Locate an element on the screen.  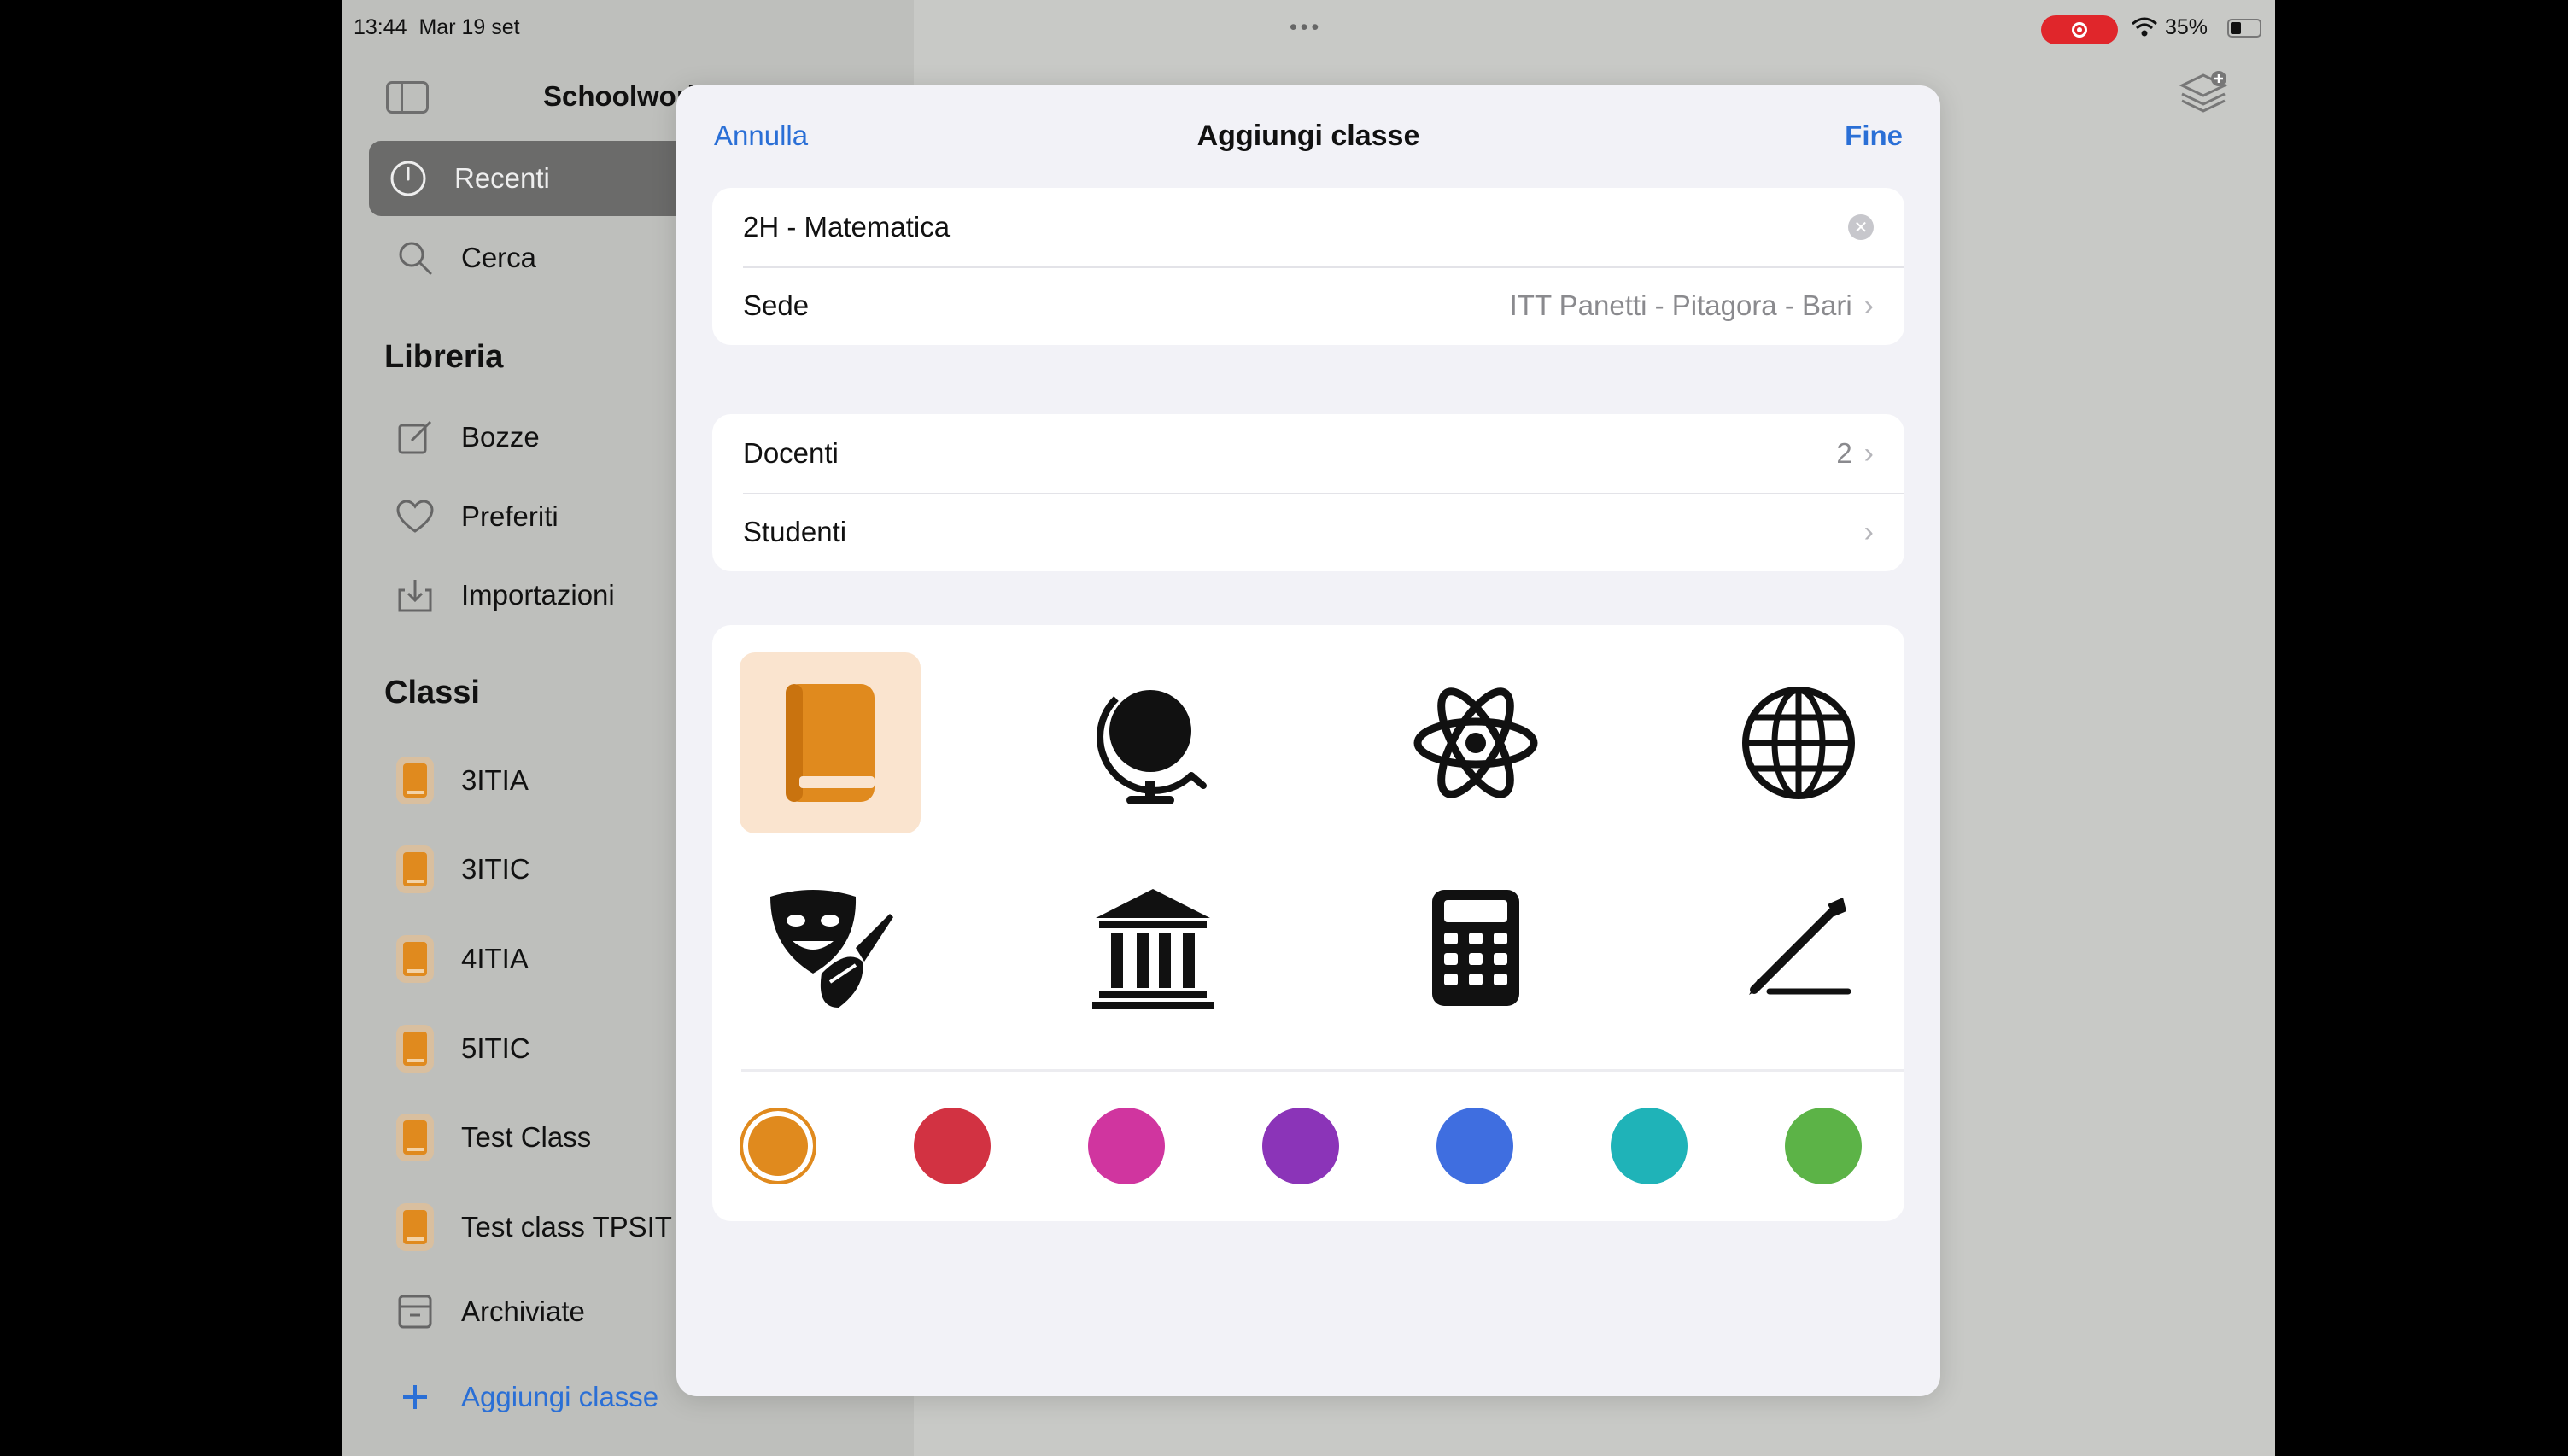
multitasking-dots: ••• is located at coordinates (1306, 28).